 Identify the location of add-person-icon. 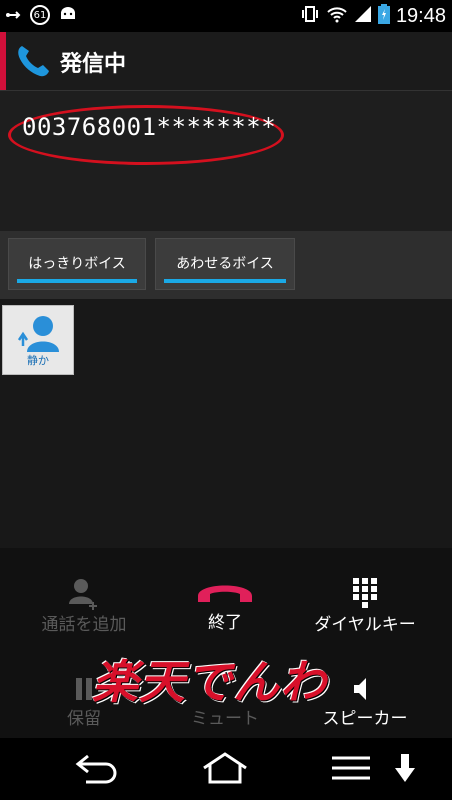
(84, 594).